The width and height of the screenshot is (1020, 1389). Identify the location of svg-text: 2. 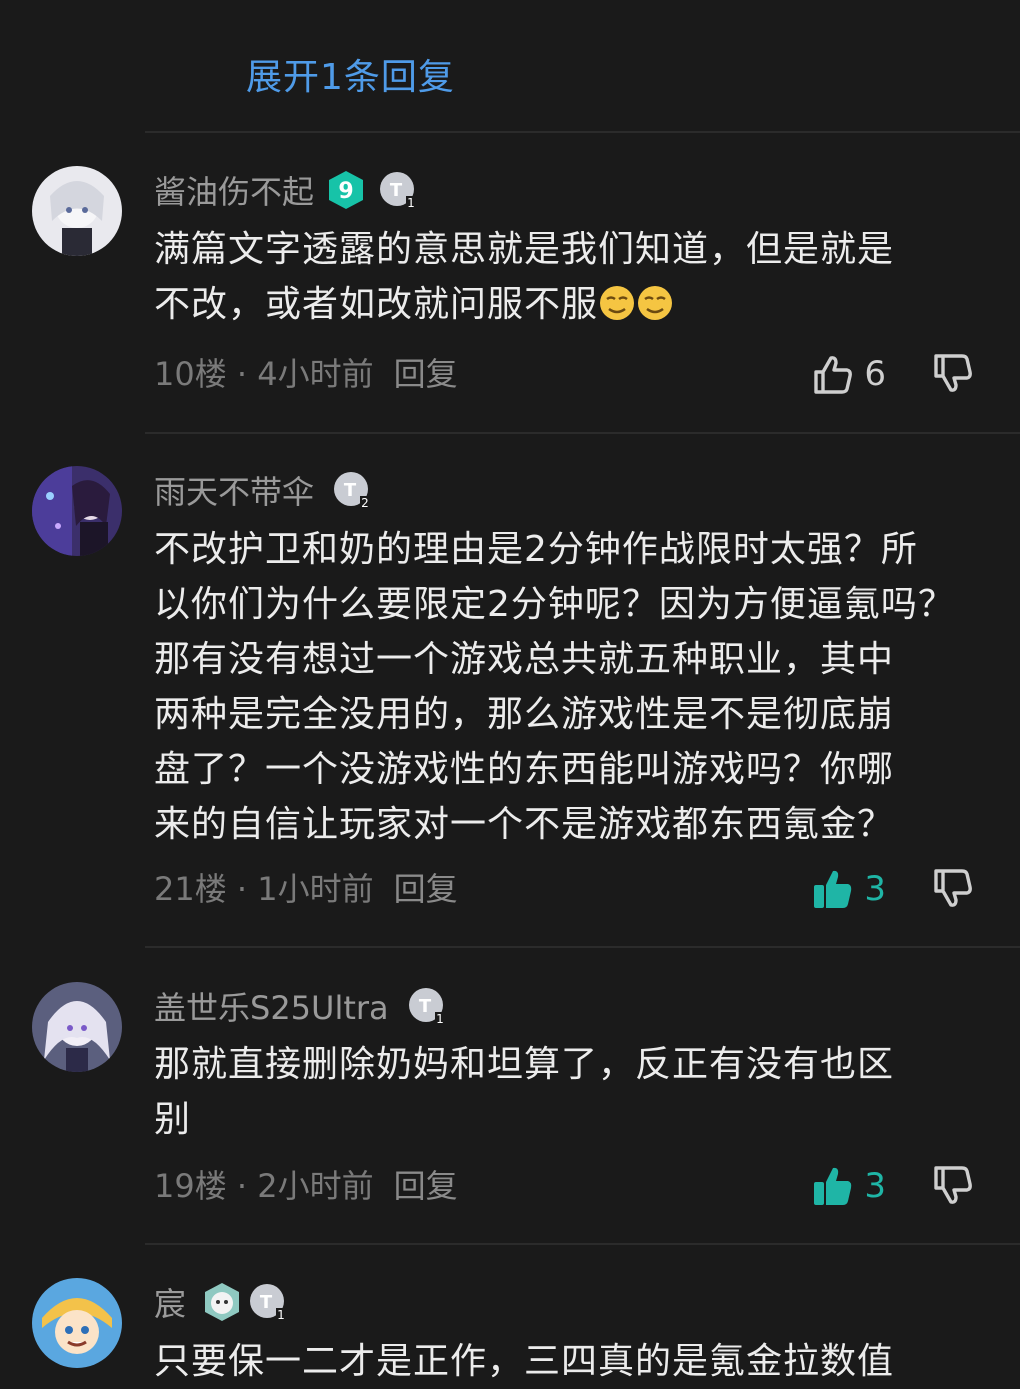
(365, 503).